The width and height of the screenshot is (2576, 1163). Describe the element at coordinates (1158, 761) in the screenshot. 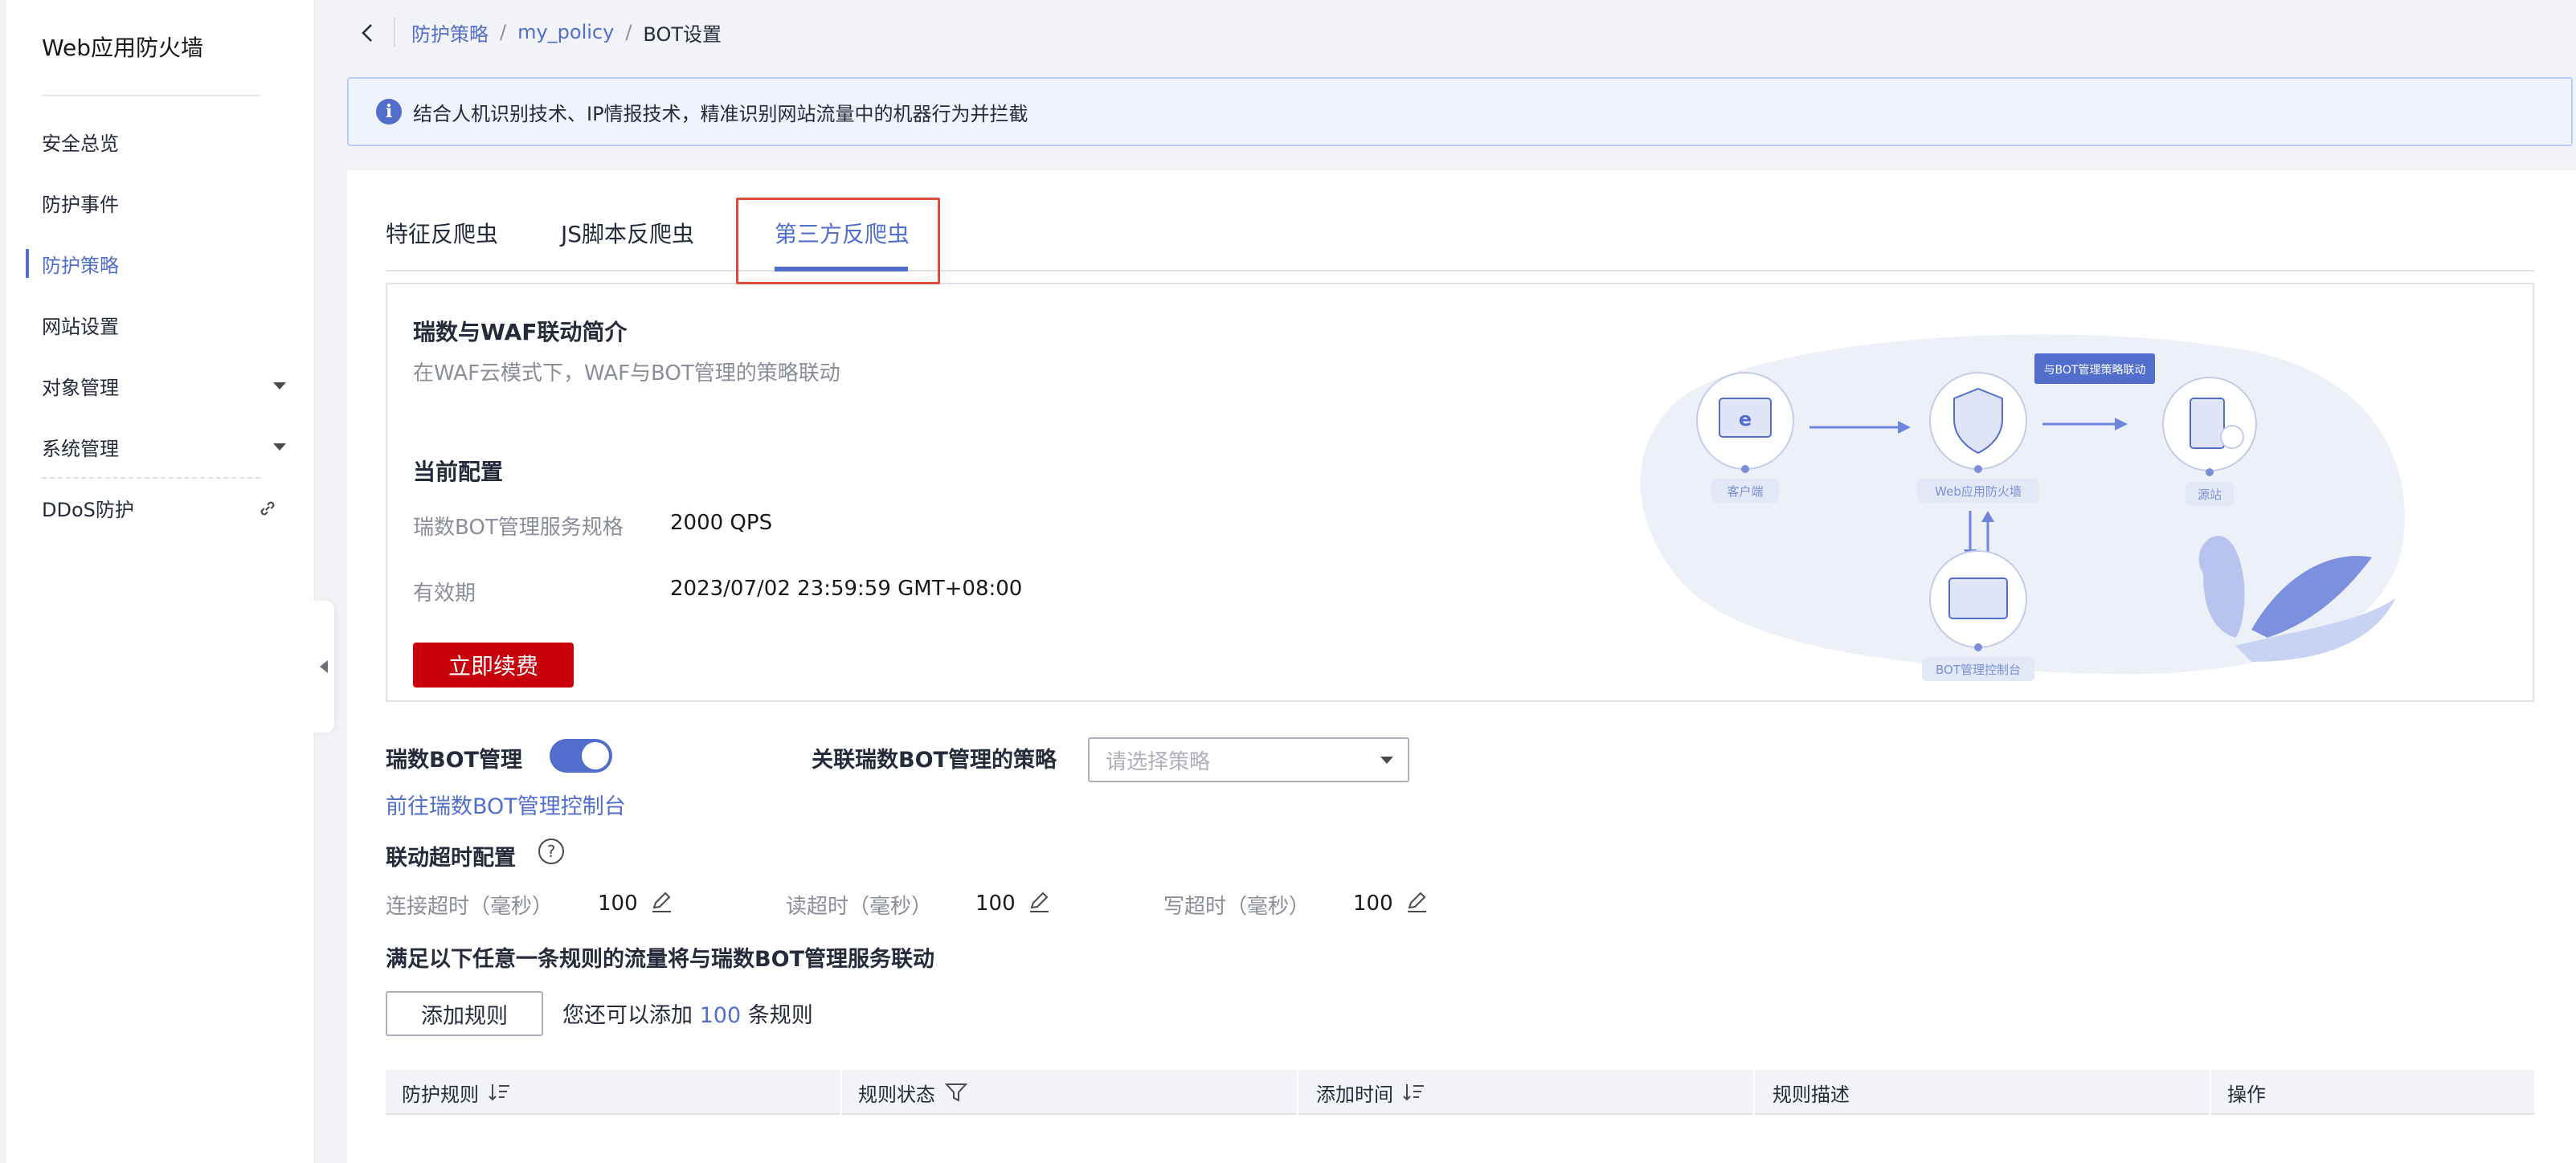

I see `bot-policy-placeholder: 请选择策略` at that location.